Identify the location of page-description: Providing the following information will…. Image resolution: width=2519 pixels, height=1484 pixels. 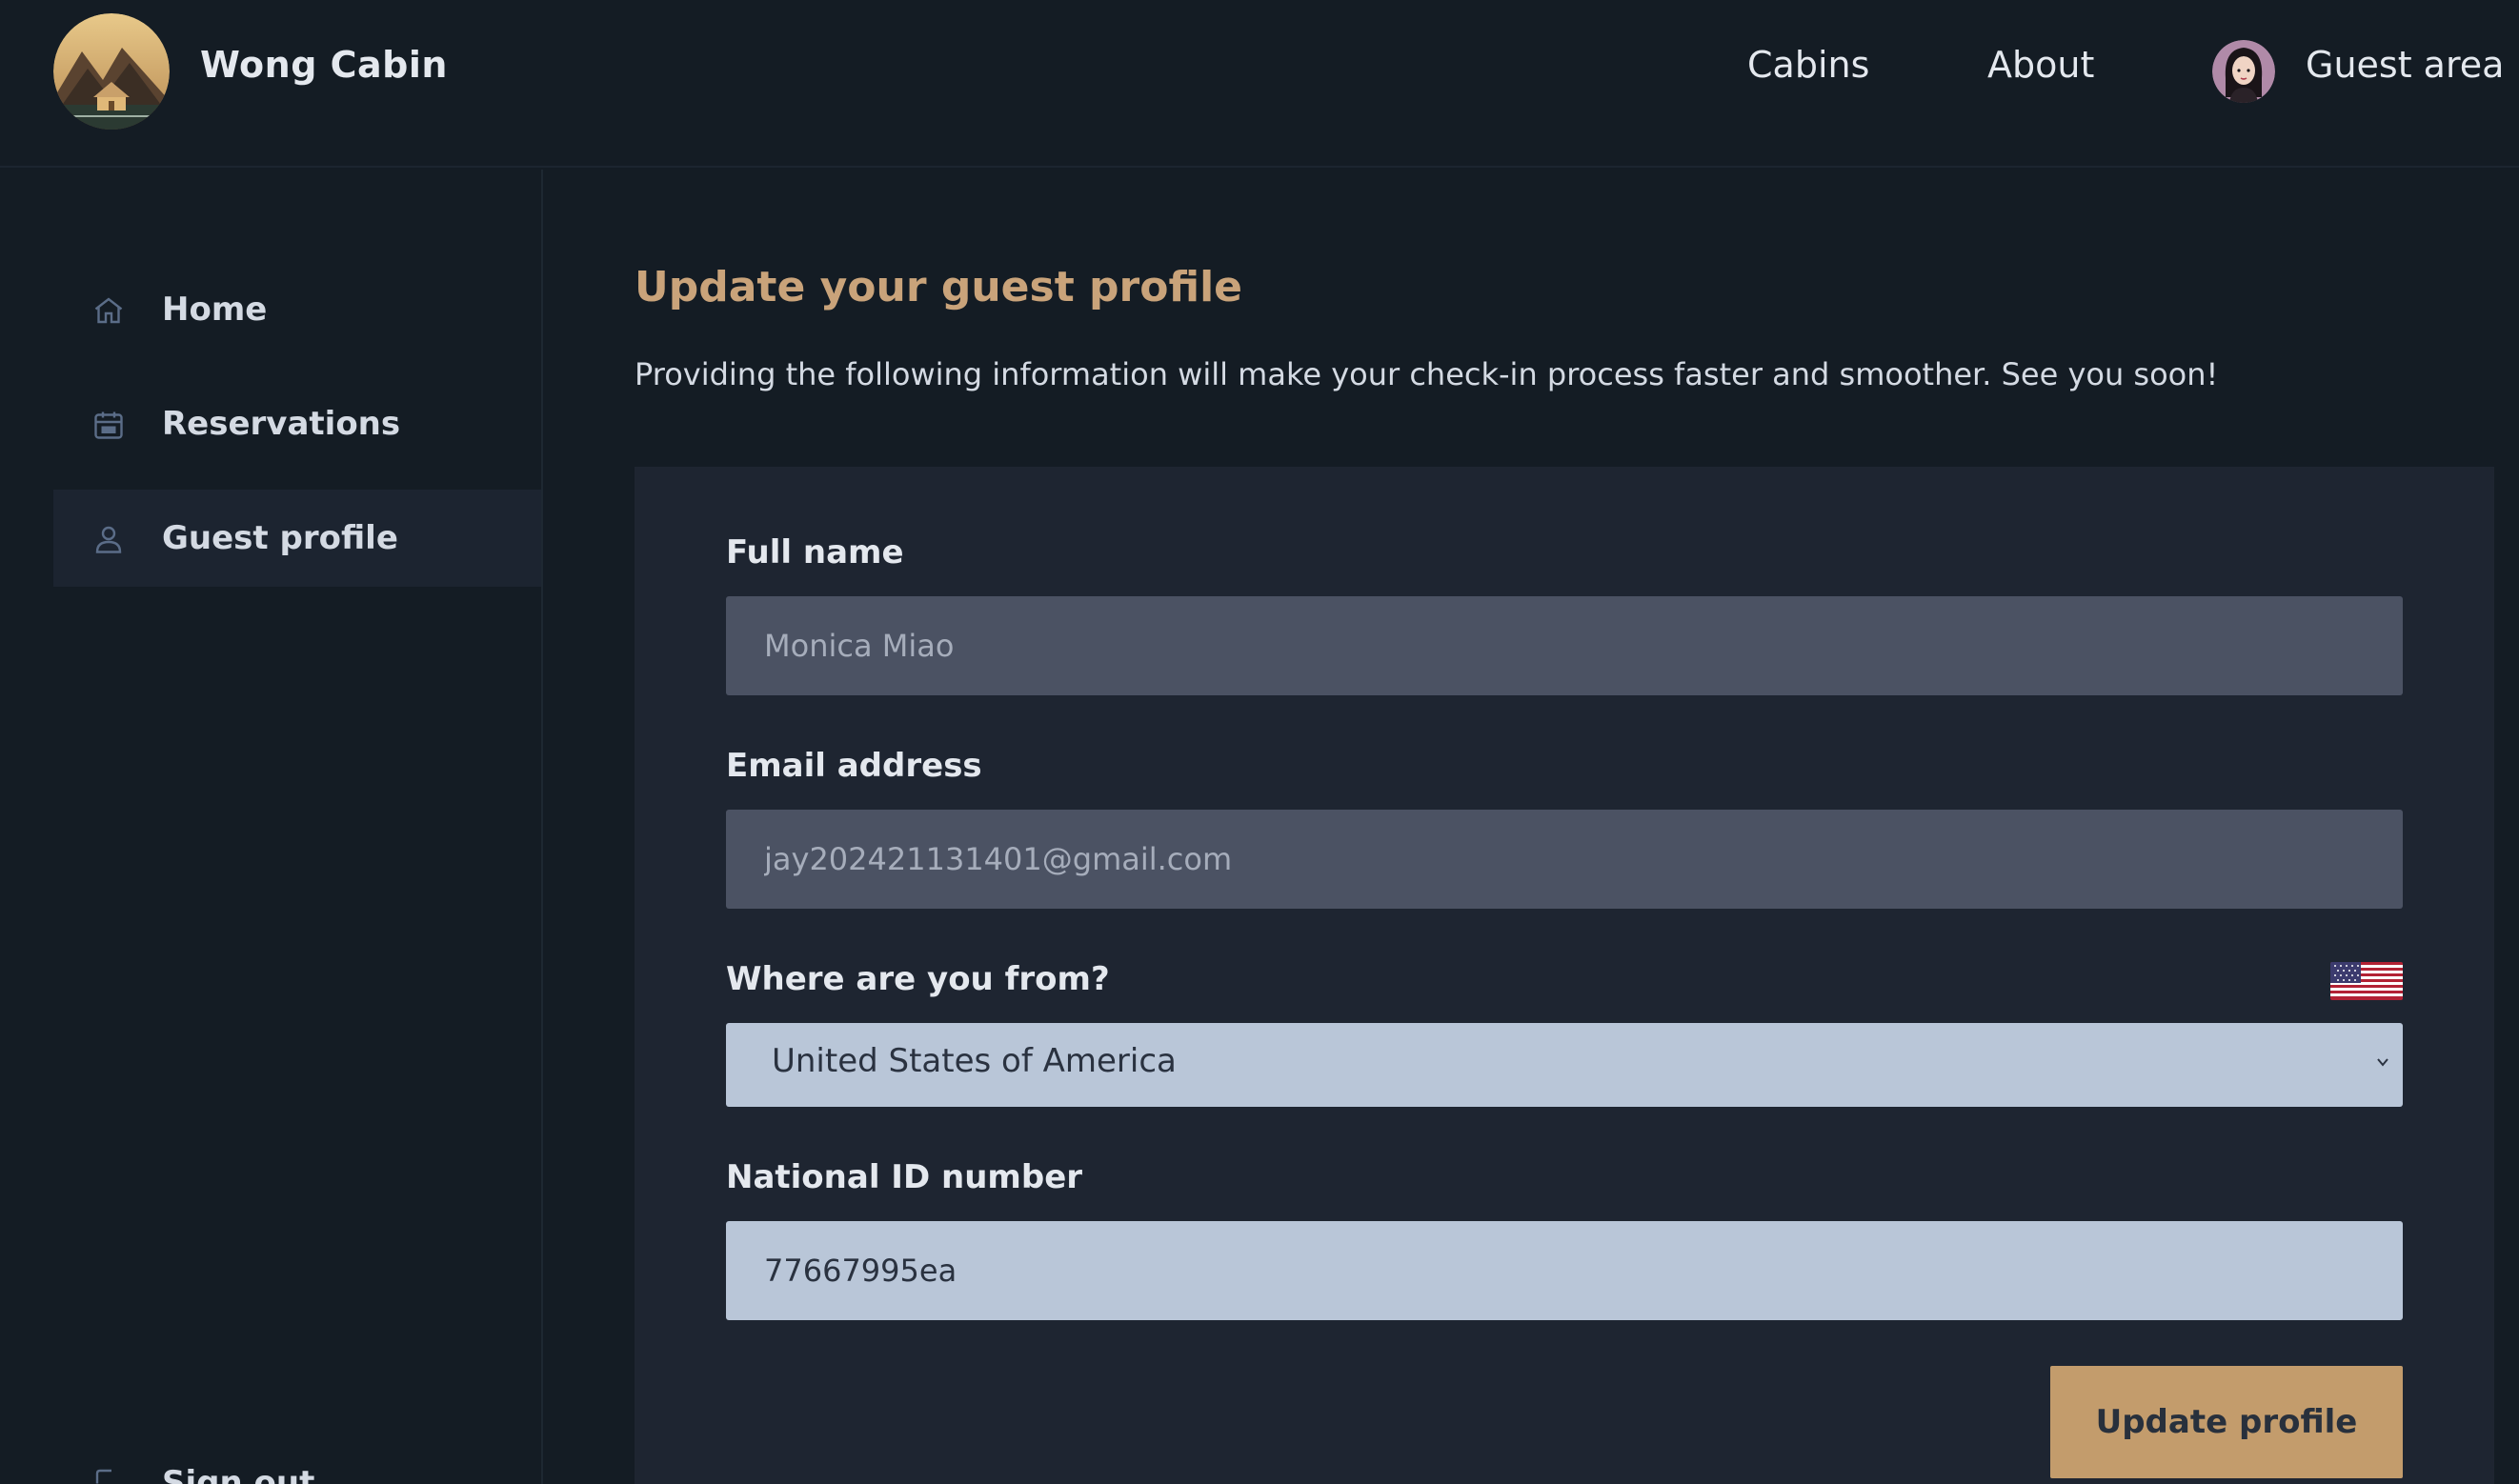
(1427, 374).